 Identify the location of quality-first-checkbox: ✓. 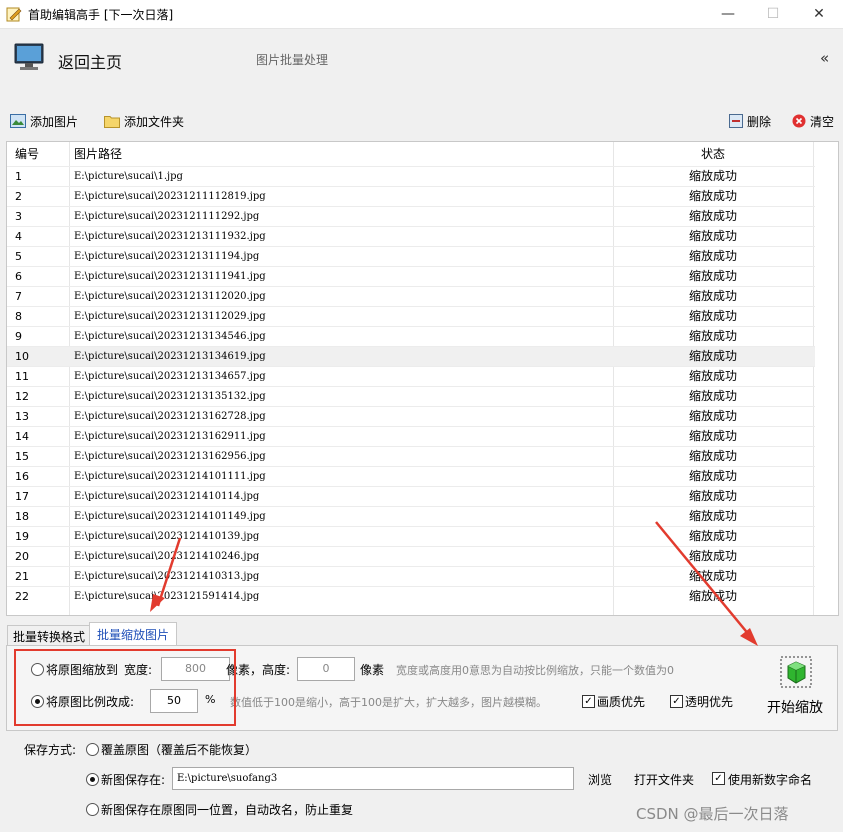
(588, 701).